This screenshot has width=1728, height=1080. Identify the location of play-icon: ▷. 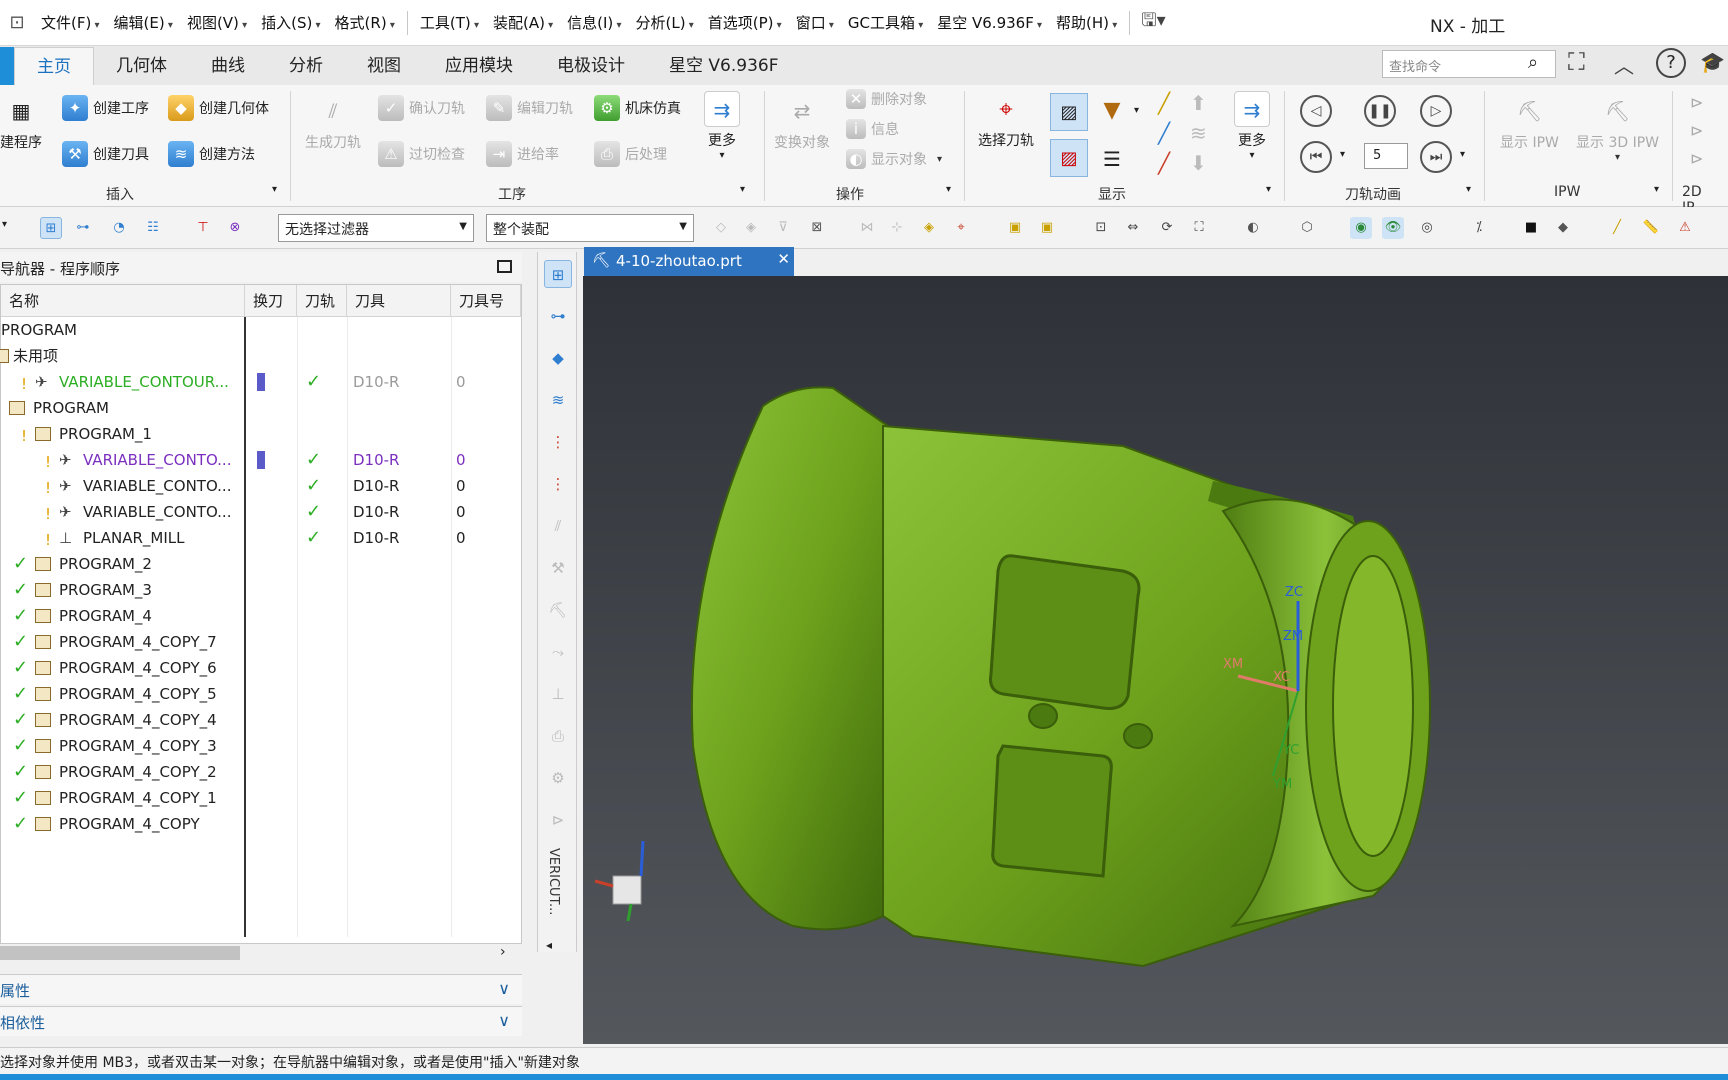
(1436, 111).